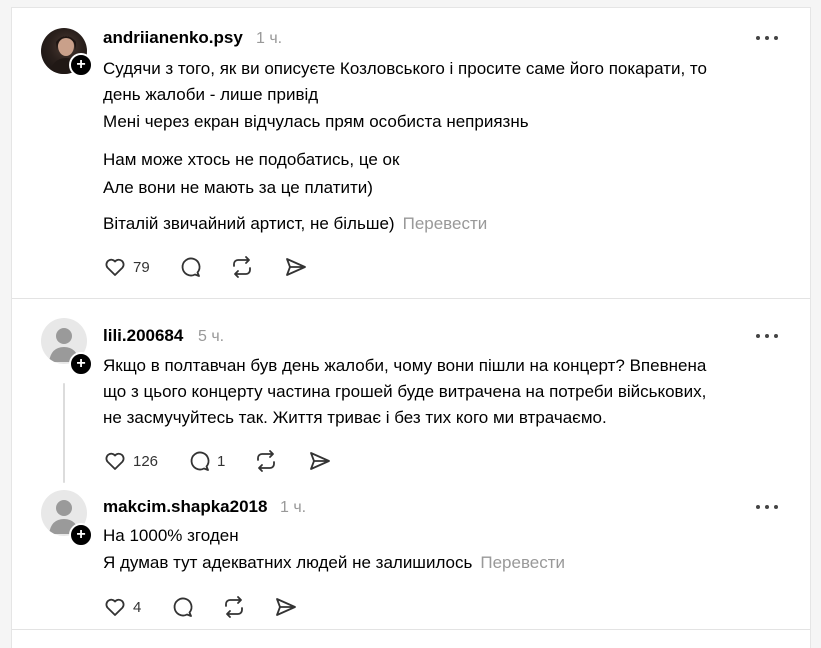 Image resolution: width=821 pixels, height=648 pixels. What do you see at coordinates (171, 535) in the screenshot?
I see `post-text-line: На 1000% згоден` at bounding box center [171, 535].